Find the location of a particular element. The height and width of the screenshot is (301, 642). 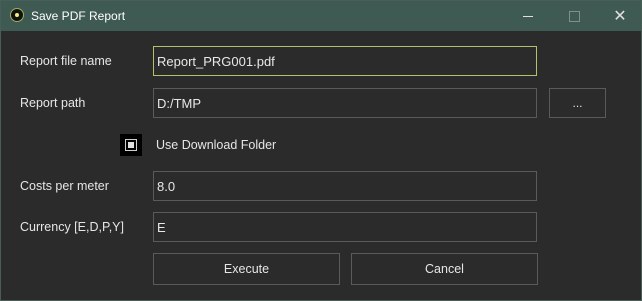

costs-per-meter-label: Costs per meter is located at coordinates (64, 186).